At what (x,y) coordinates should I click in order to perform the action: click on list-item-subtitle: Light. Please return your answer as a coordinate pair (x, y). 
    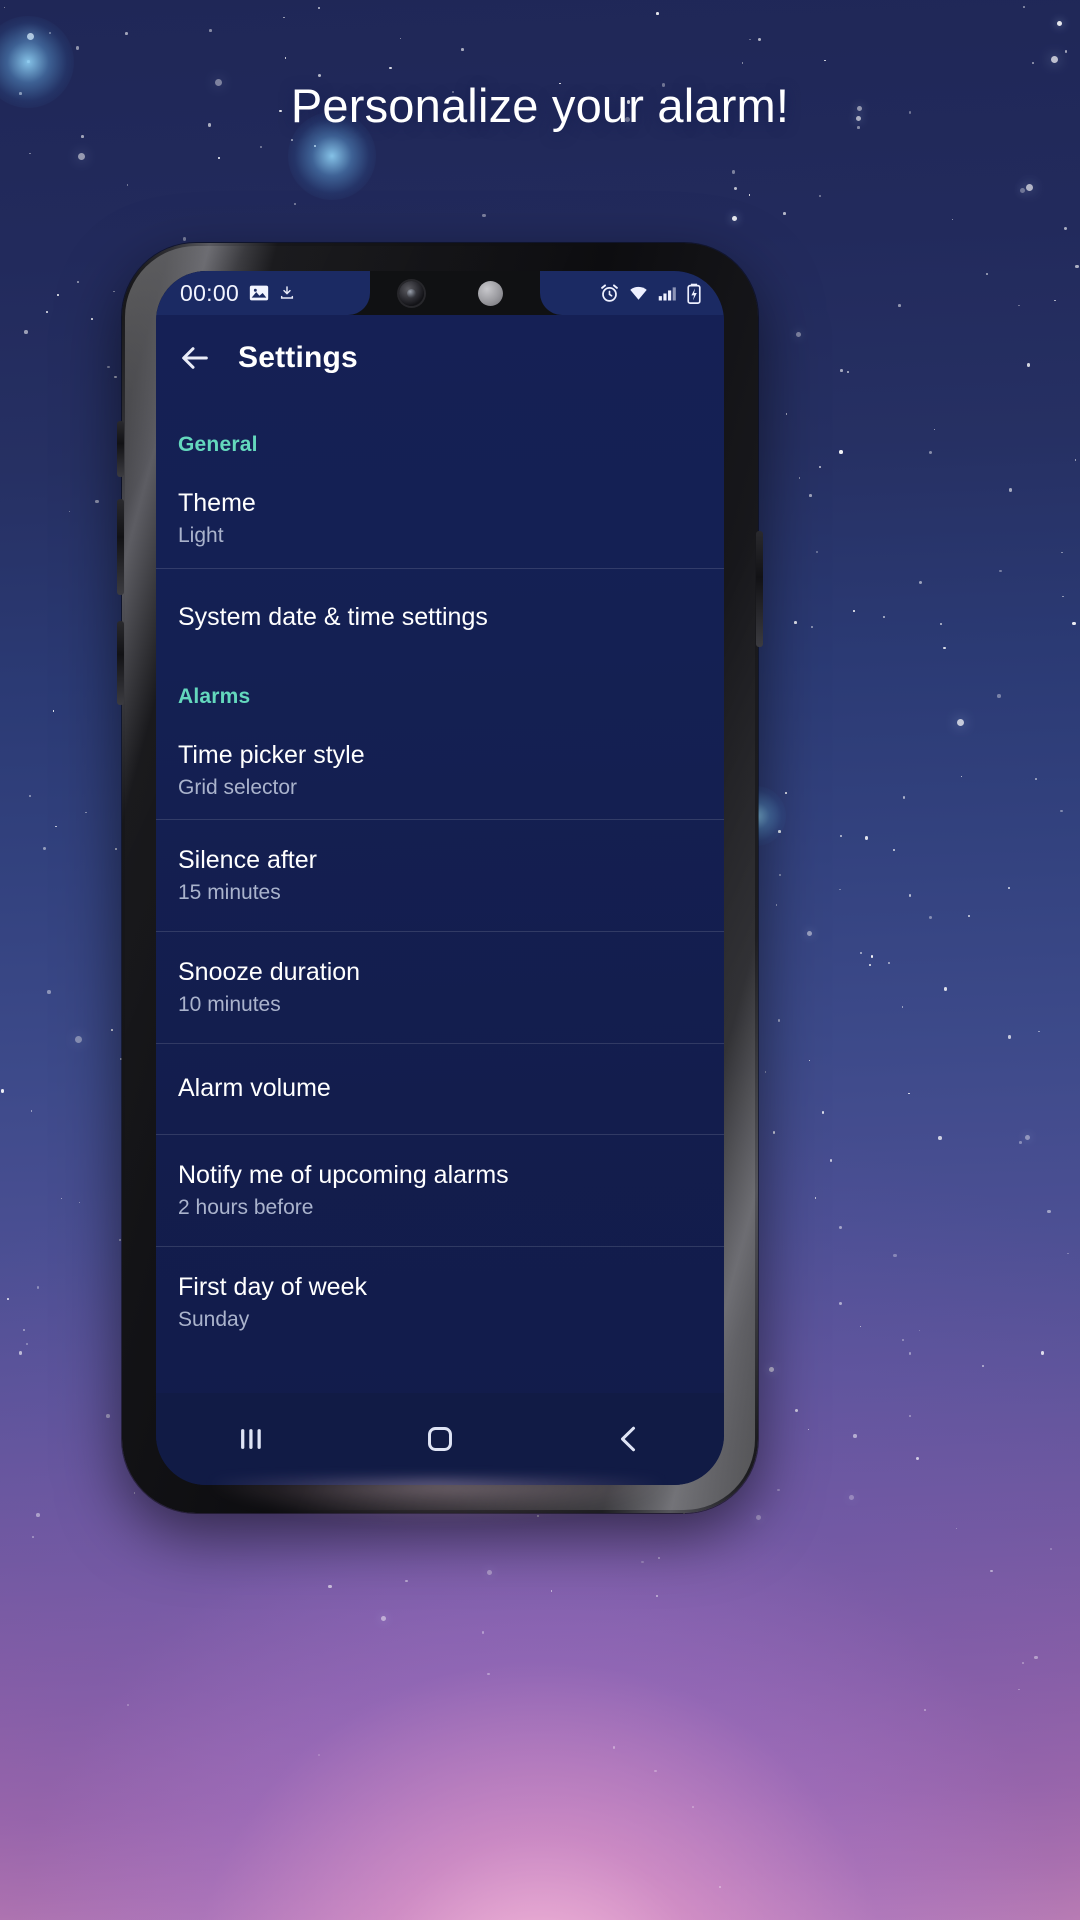
    Looking at the image, I should click on (201, 535).